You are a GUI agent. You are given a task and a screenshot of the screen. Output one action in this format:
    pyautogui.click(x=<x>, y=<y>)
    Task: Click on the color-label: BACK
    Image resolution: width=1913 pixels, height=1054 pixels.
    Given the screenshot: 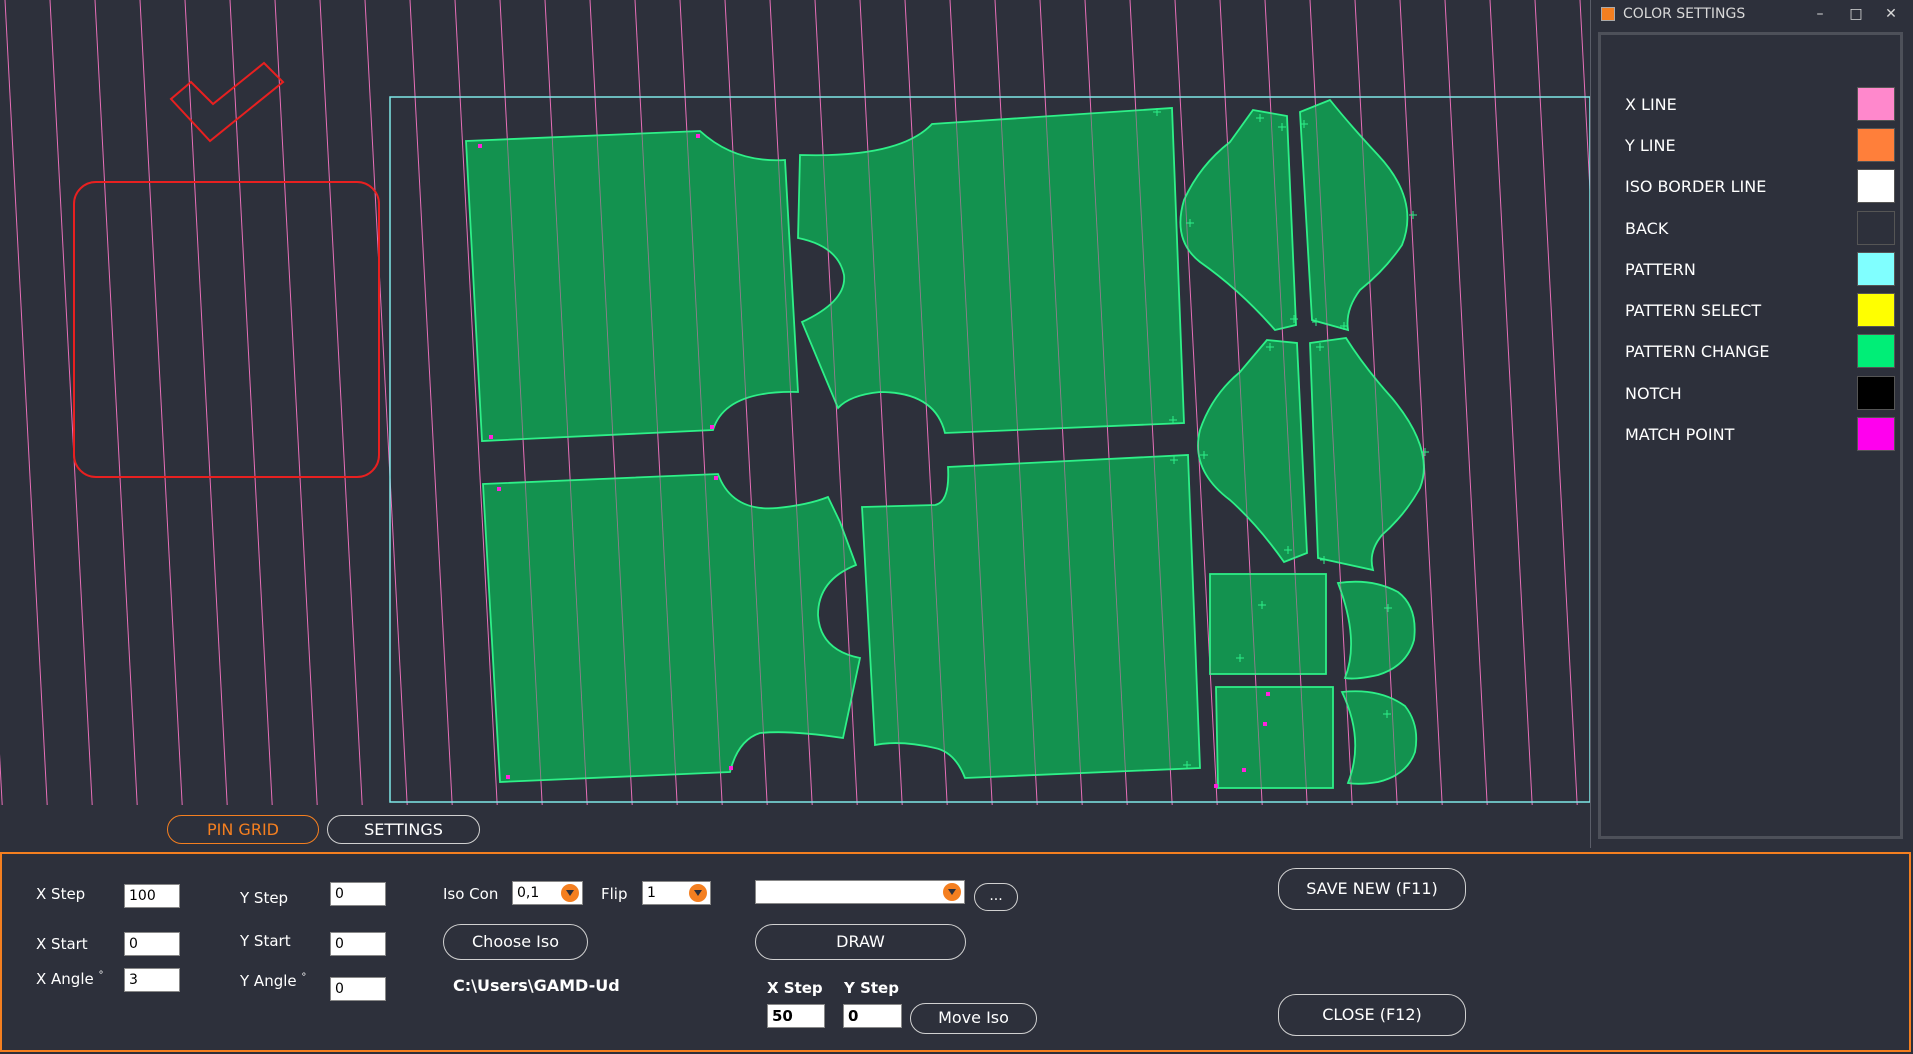 What is the action you would take?
    pyautogui.click(x=1647, y=228)
    